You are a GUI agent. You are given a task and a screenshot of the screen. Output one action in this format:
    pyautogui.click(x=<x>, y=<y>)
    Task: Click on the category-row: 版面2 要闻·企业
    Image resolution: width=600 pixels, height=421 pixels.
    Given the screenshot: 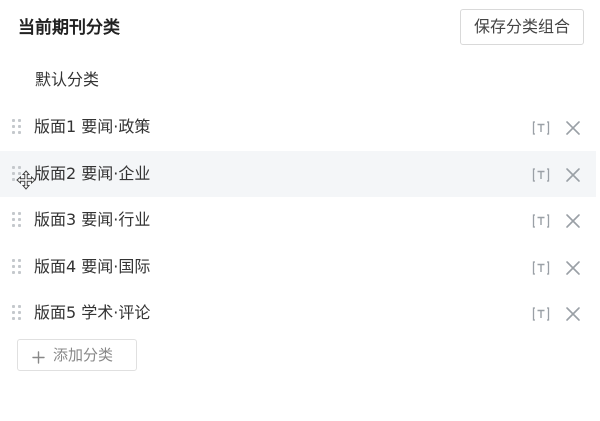 What is the action you would take?
    pyautogui.click(x=298, y=173)
    